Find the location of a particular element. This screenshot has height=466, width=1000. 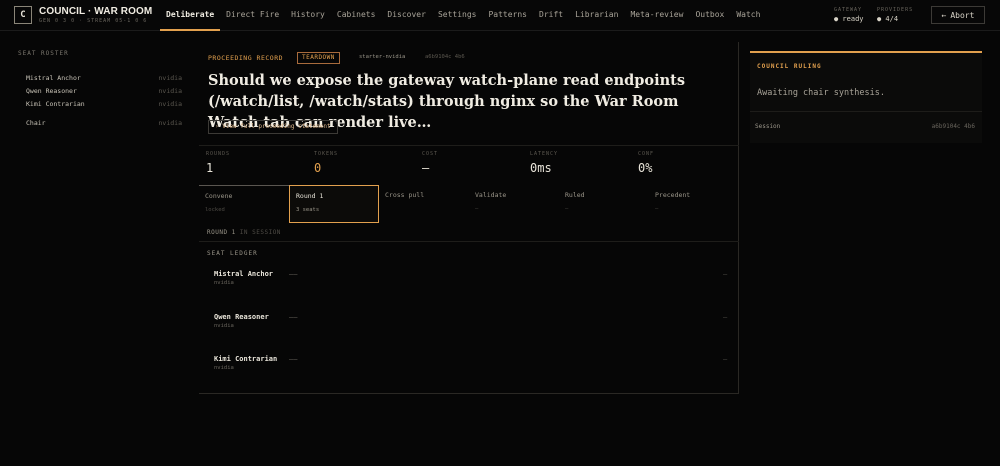

seat-name: Qwen Reasoner is located at coordinates (51, 91).